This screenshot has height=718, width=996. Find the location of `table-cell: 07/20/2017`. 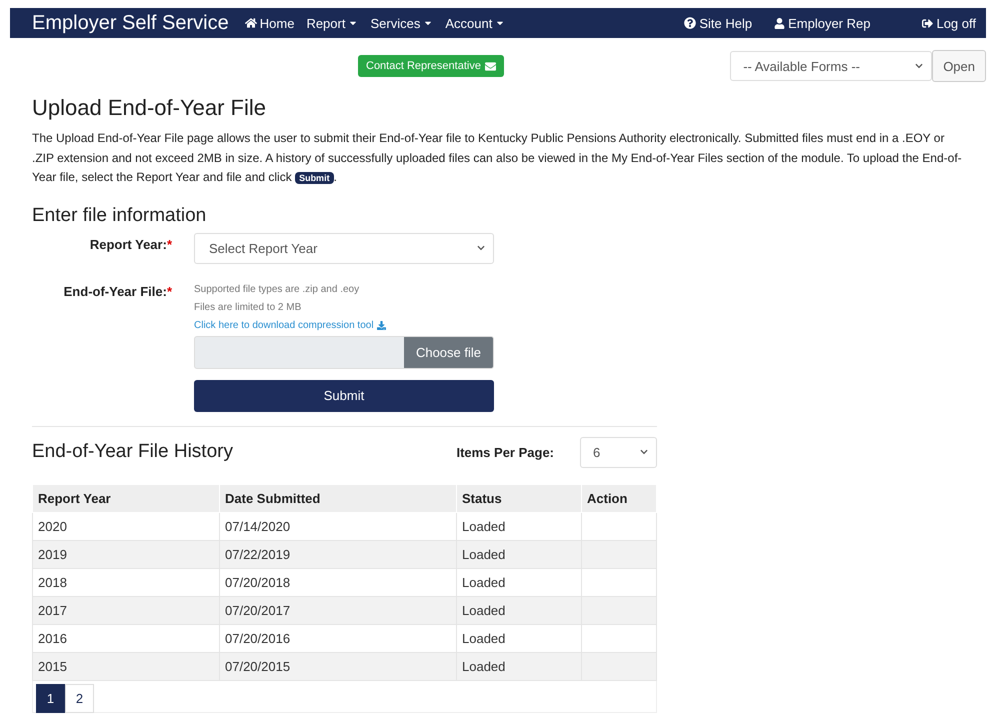

table-cell: 07/20/2017 is located at coordinates (338, 610).